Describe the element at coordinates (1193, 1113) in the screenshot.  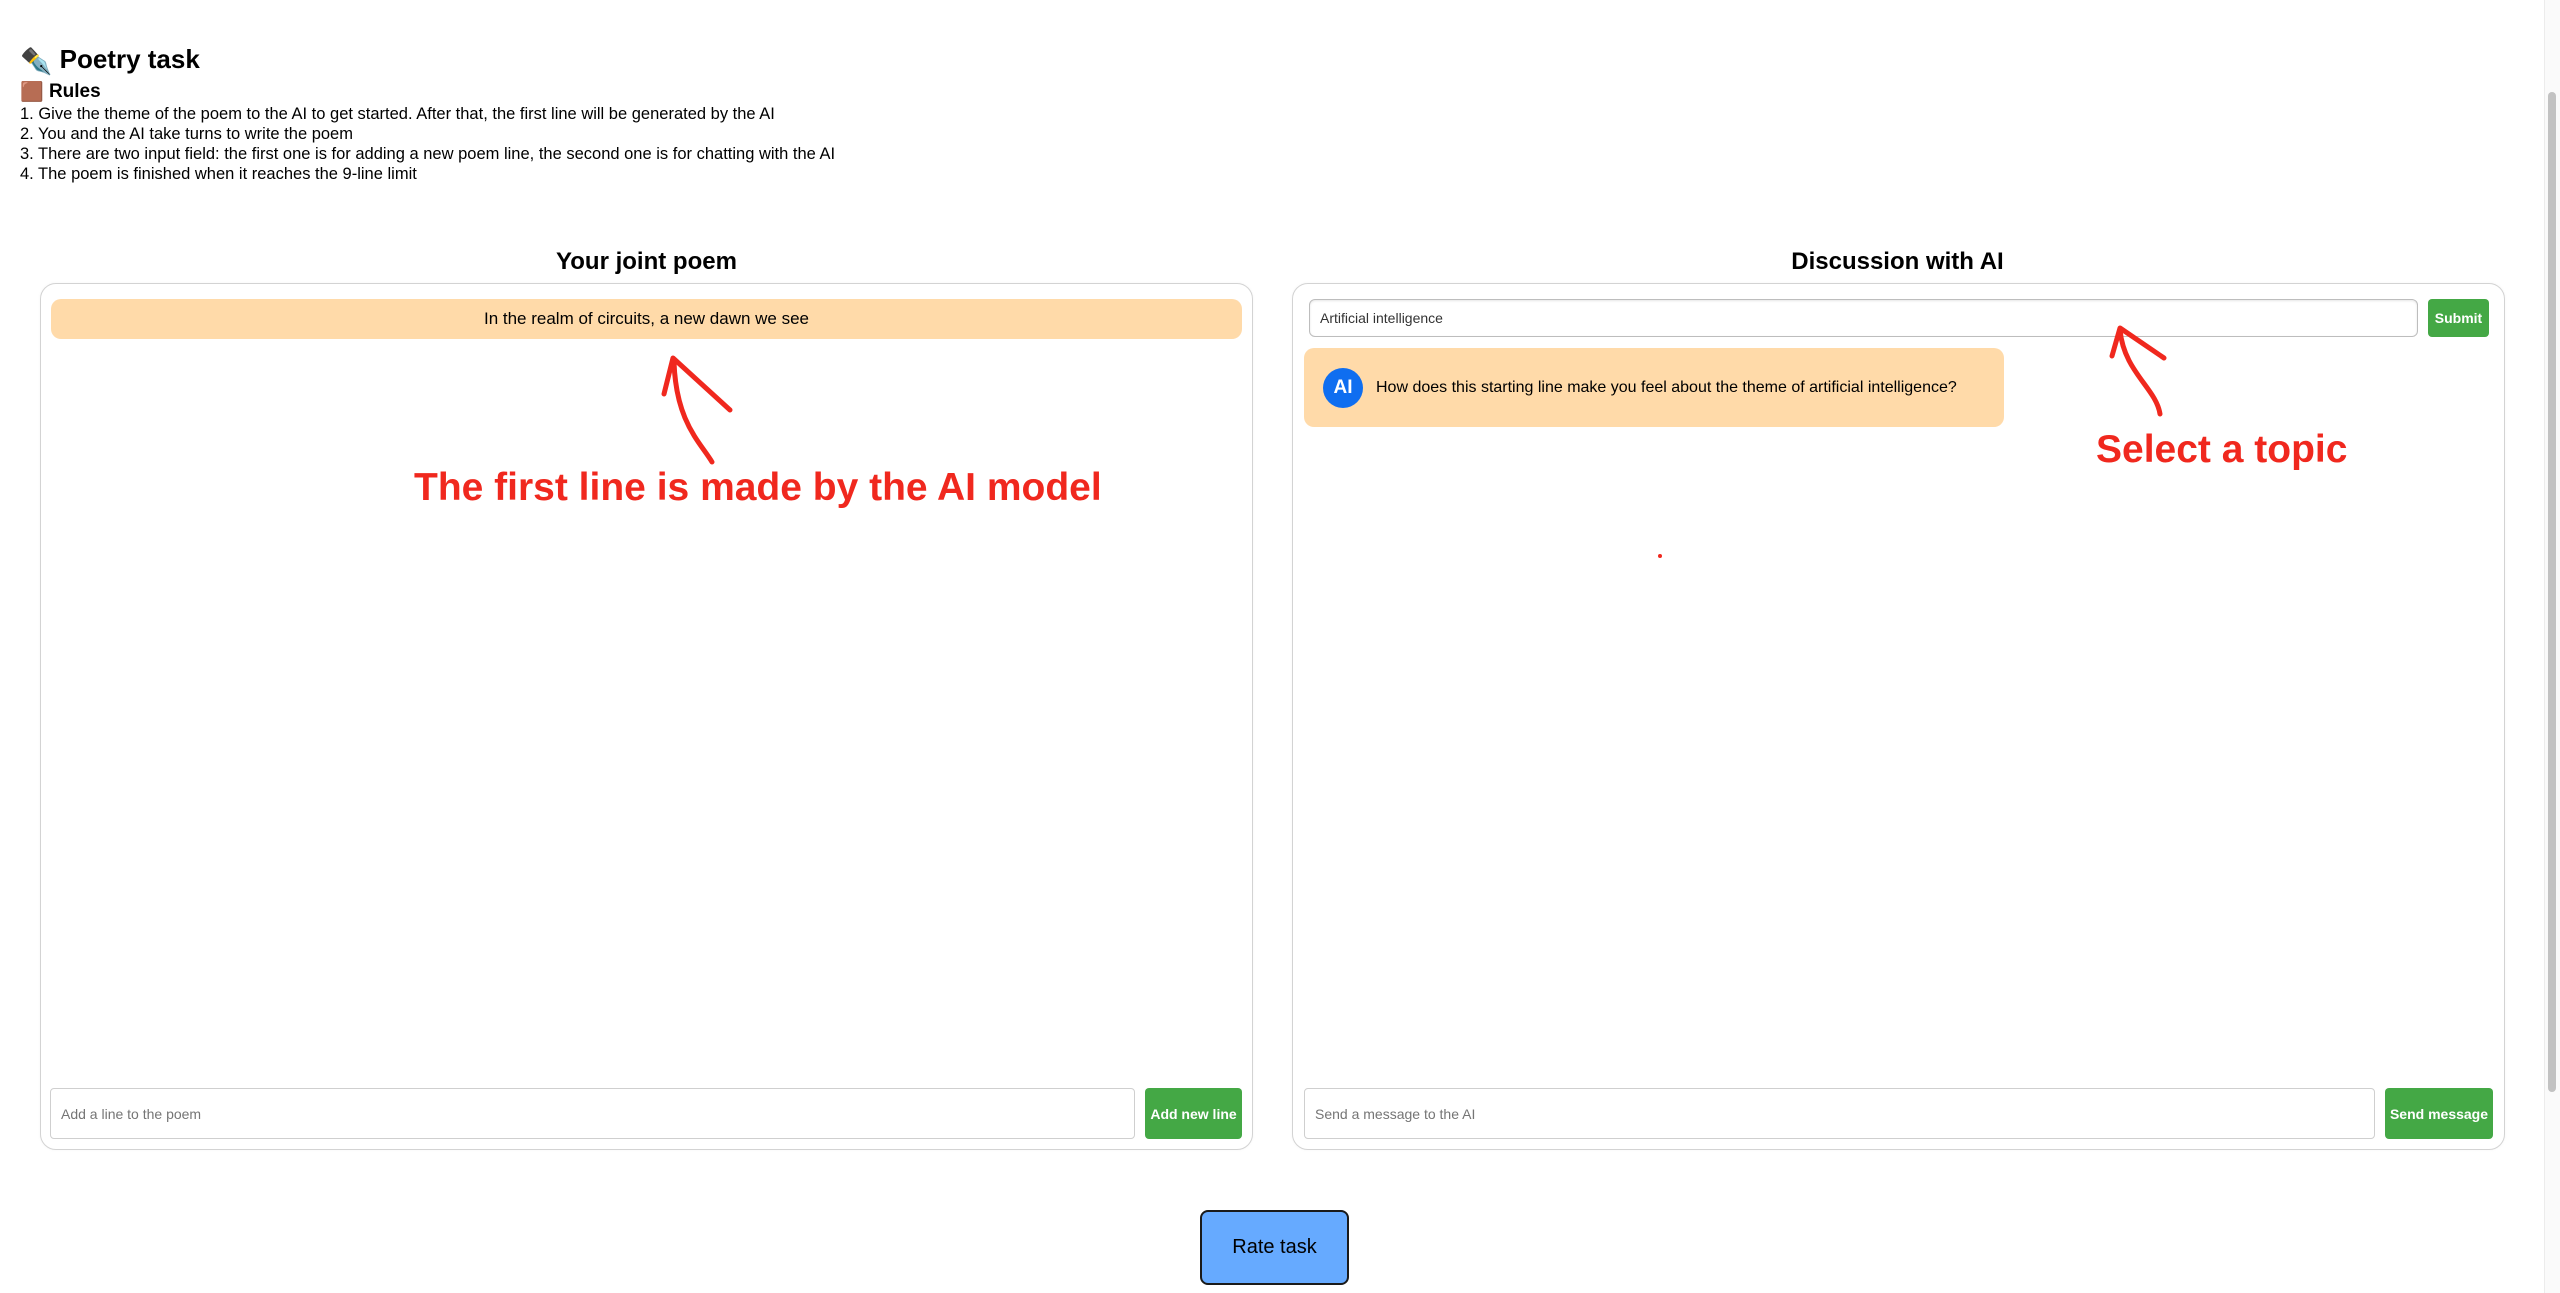
I see `add-line-button: Add new line` at that location.